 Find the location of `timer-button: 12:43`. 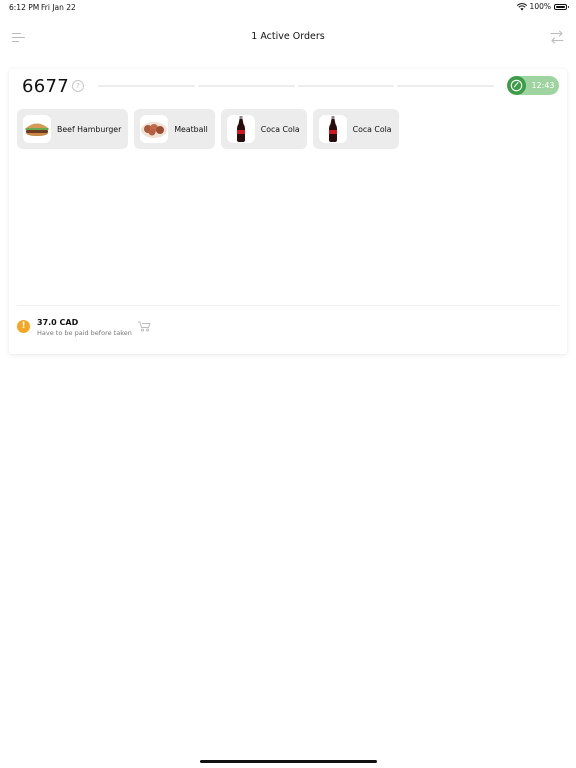

timer-button: 12:43 is located at coordinates (533, 85).